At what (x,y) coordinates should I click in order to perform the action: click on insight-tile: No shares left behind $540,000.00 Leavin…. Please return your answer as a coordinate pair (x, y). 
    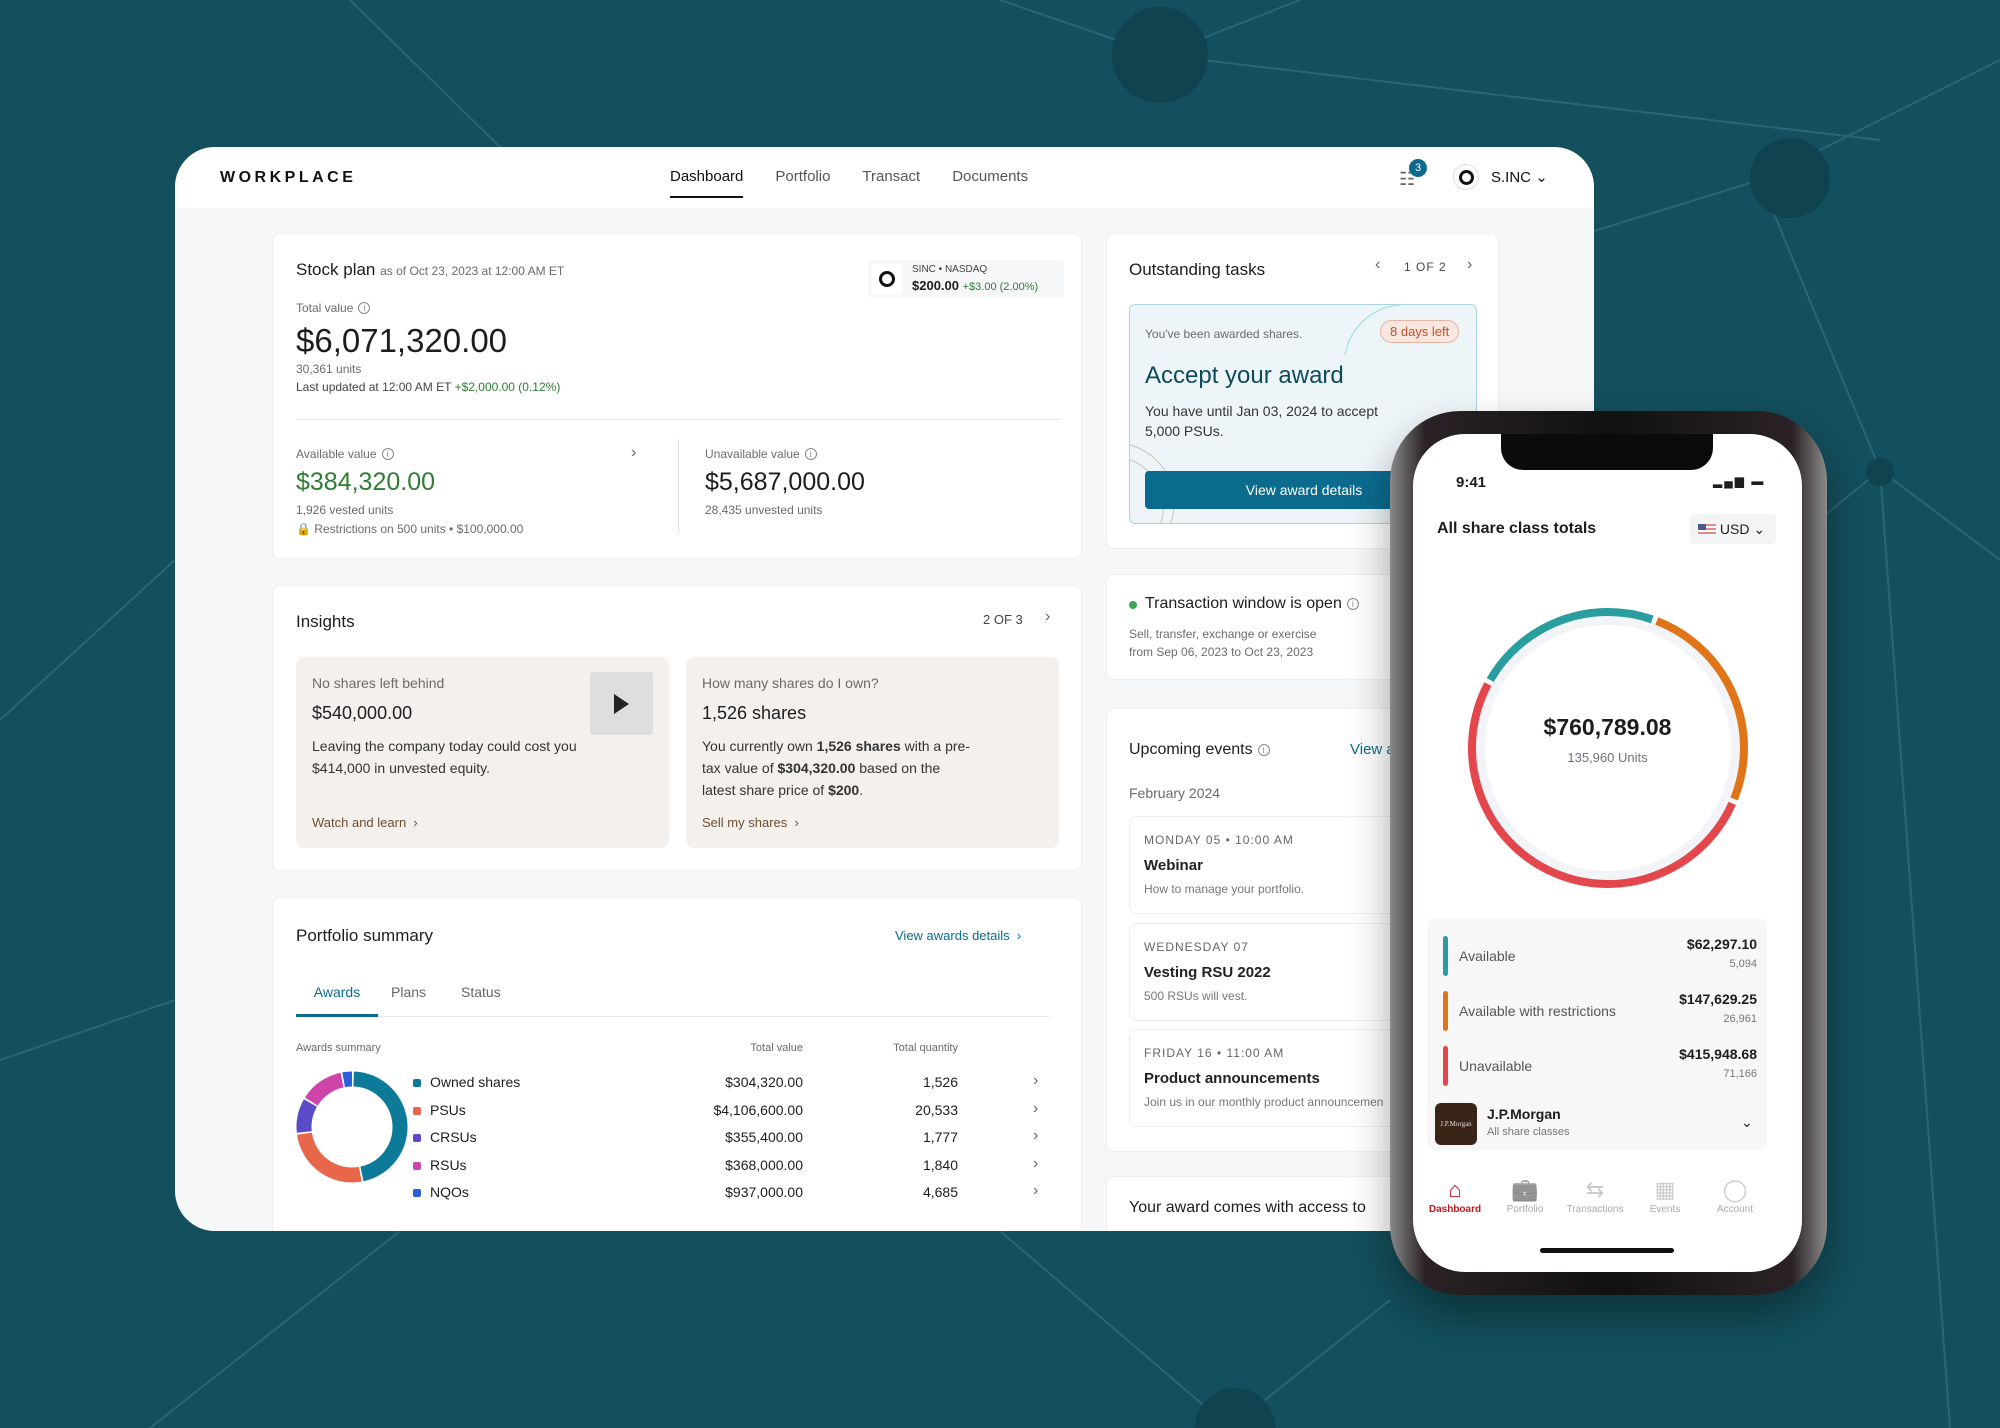
    Looking at the image, I should click on (482, 752).